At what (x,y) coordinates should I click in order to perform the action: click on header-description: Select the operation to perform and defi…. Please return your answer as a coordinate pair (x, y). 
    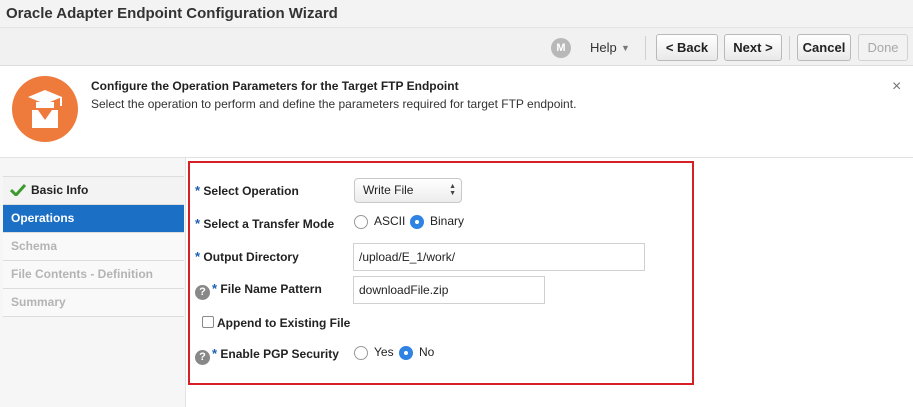
    Looking at the image, I should click on (334, 104).